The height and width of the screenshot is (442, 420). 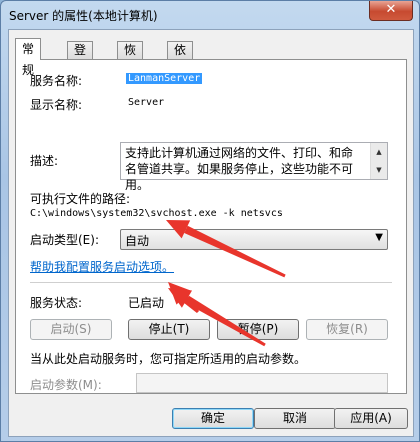 What do you see at coordinates (56, 303) in the screenshot?
I see `status-label: 服务状态:` at bounding box center [56, 303].